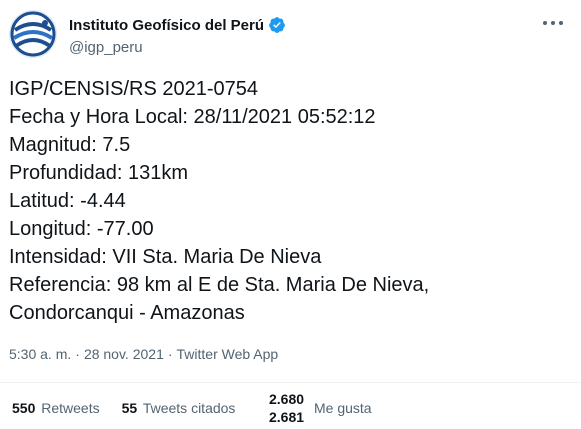 The width and height of the screenshot is (581, 429). What do you see at coordinates (81, 229) in the screenshot?
I see `tweet-line: Longitud: -77.00` at bounding box center [81, 229].